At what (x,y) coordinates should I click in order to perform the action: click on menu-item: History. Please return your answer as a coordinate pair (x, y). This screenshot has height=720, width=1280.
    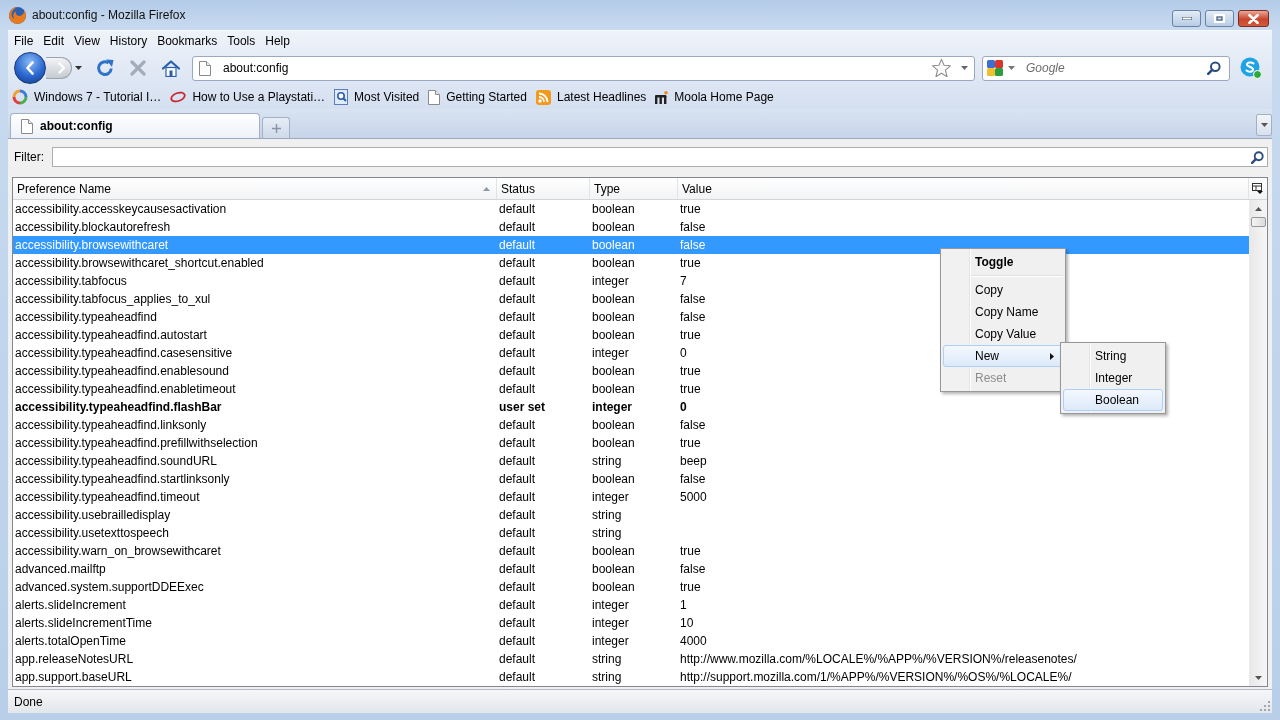
    Looking at the image, I should click on (128, 41).